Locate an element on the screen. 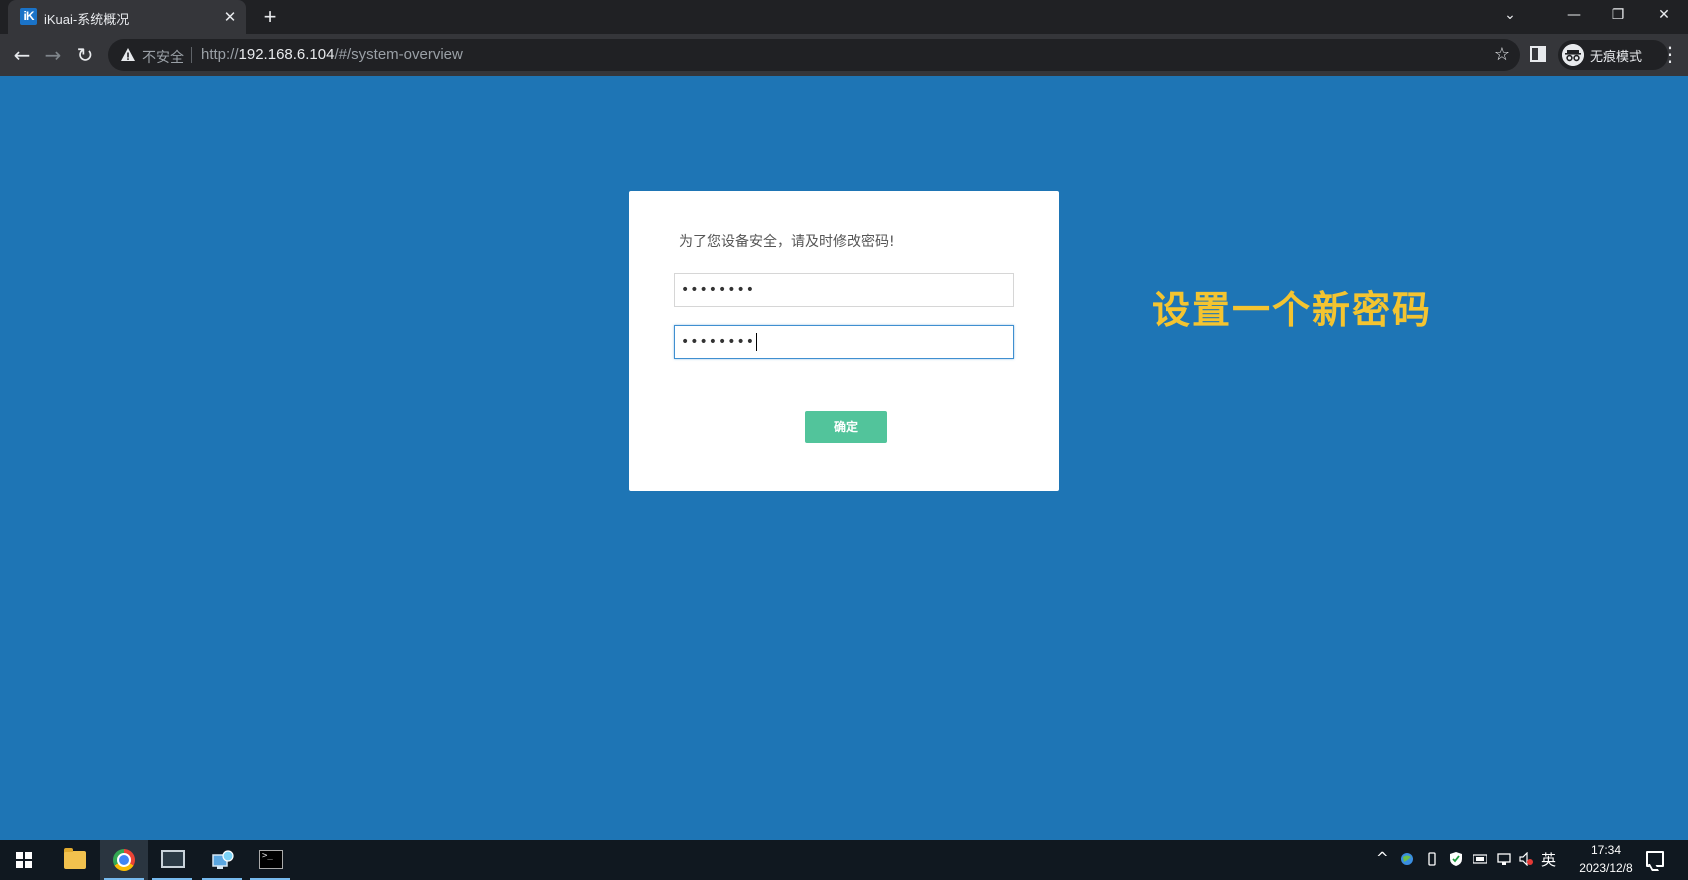  ikuai-favicon-icon: iK is located at coordinates (28, 16).